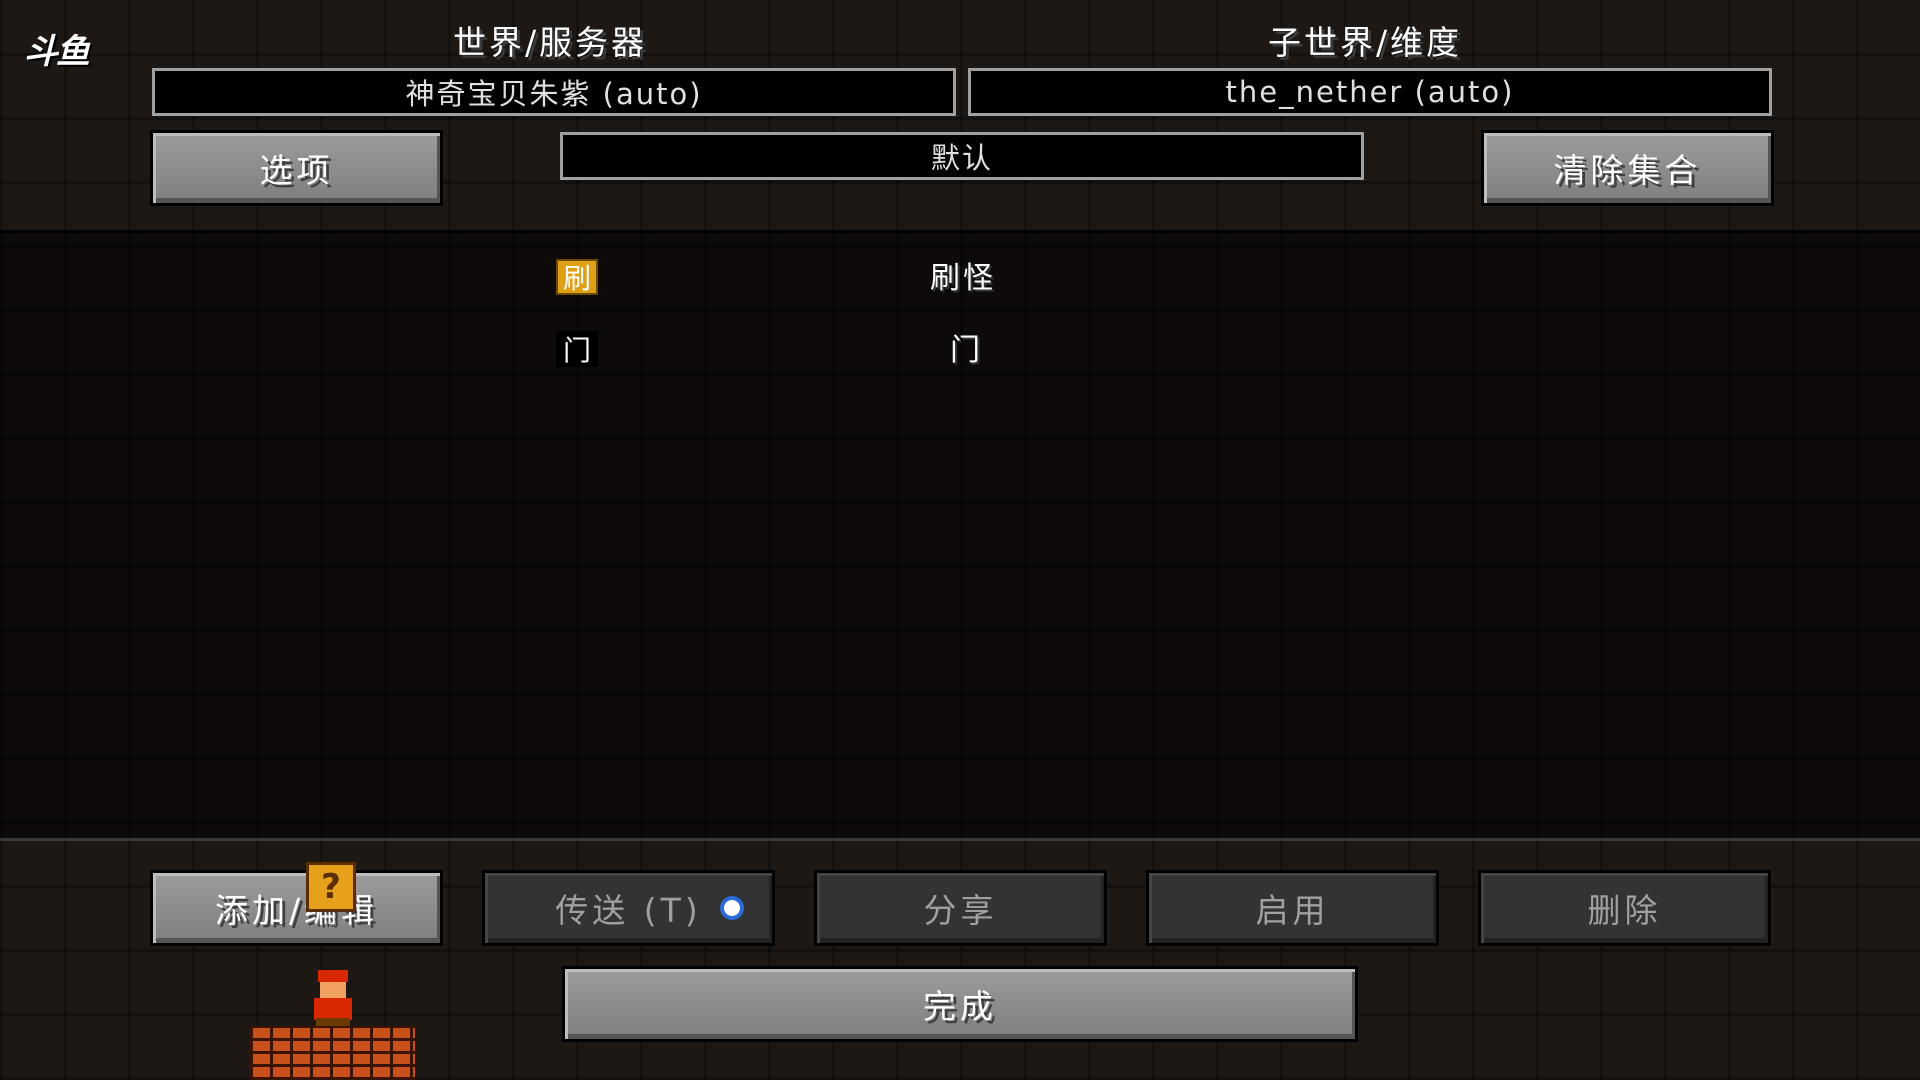 This screenshot has width=1920, height=1080. I want to click on share-button: 分享, so click(960, 908).